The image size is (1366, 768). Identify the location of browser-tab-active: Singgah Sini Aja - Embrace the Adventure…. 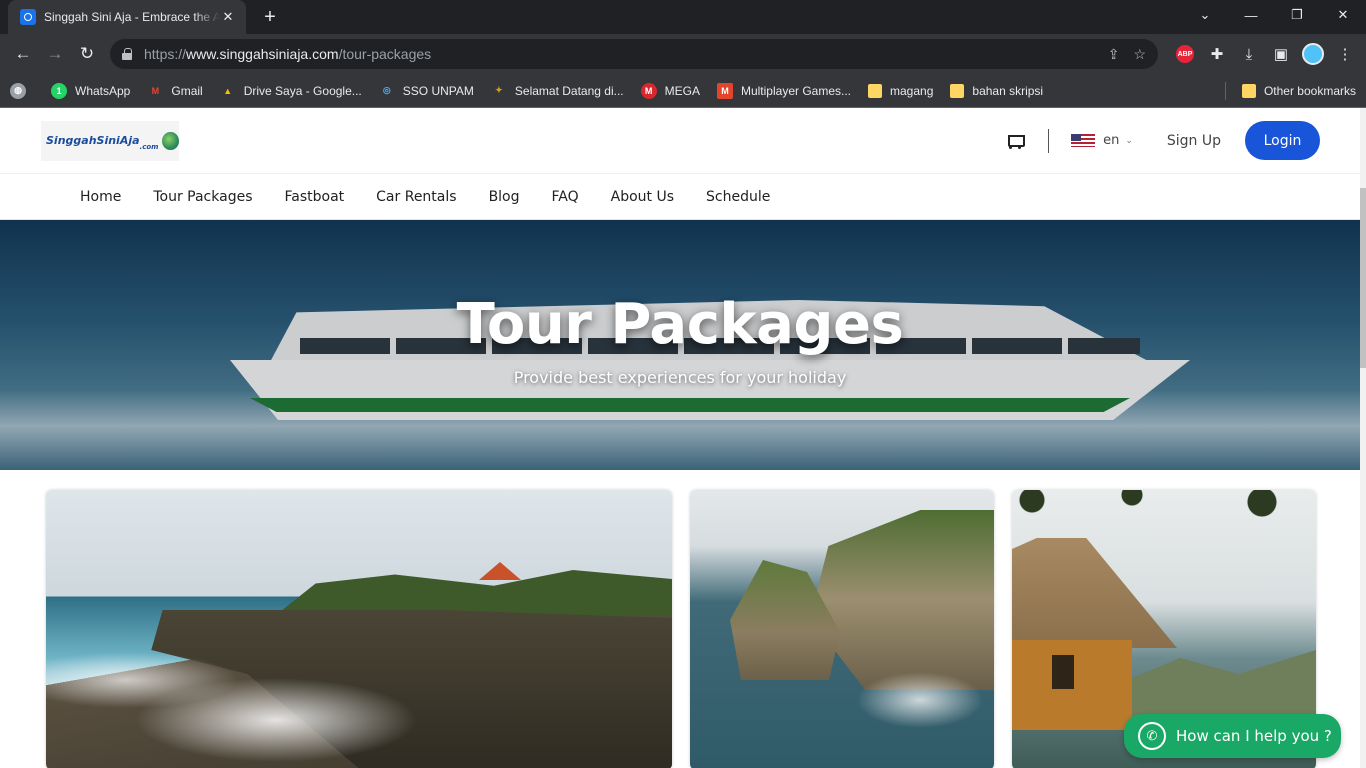
(127, 17).